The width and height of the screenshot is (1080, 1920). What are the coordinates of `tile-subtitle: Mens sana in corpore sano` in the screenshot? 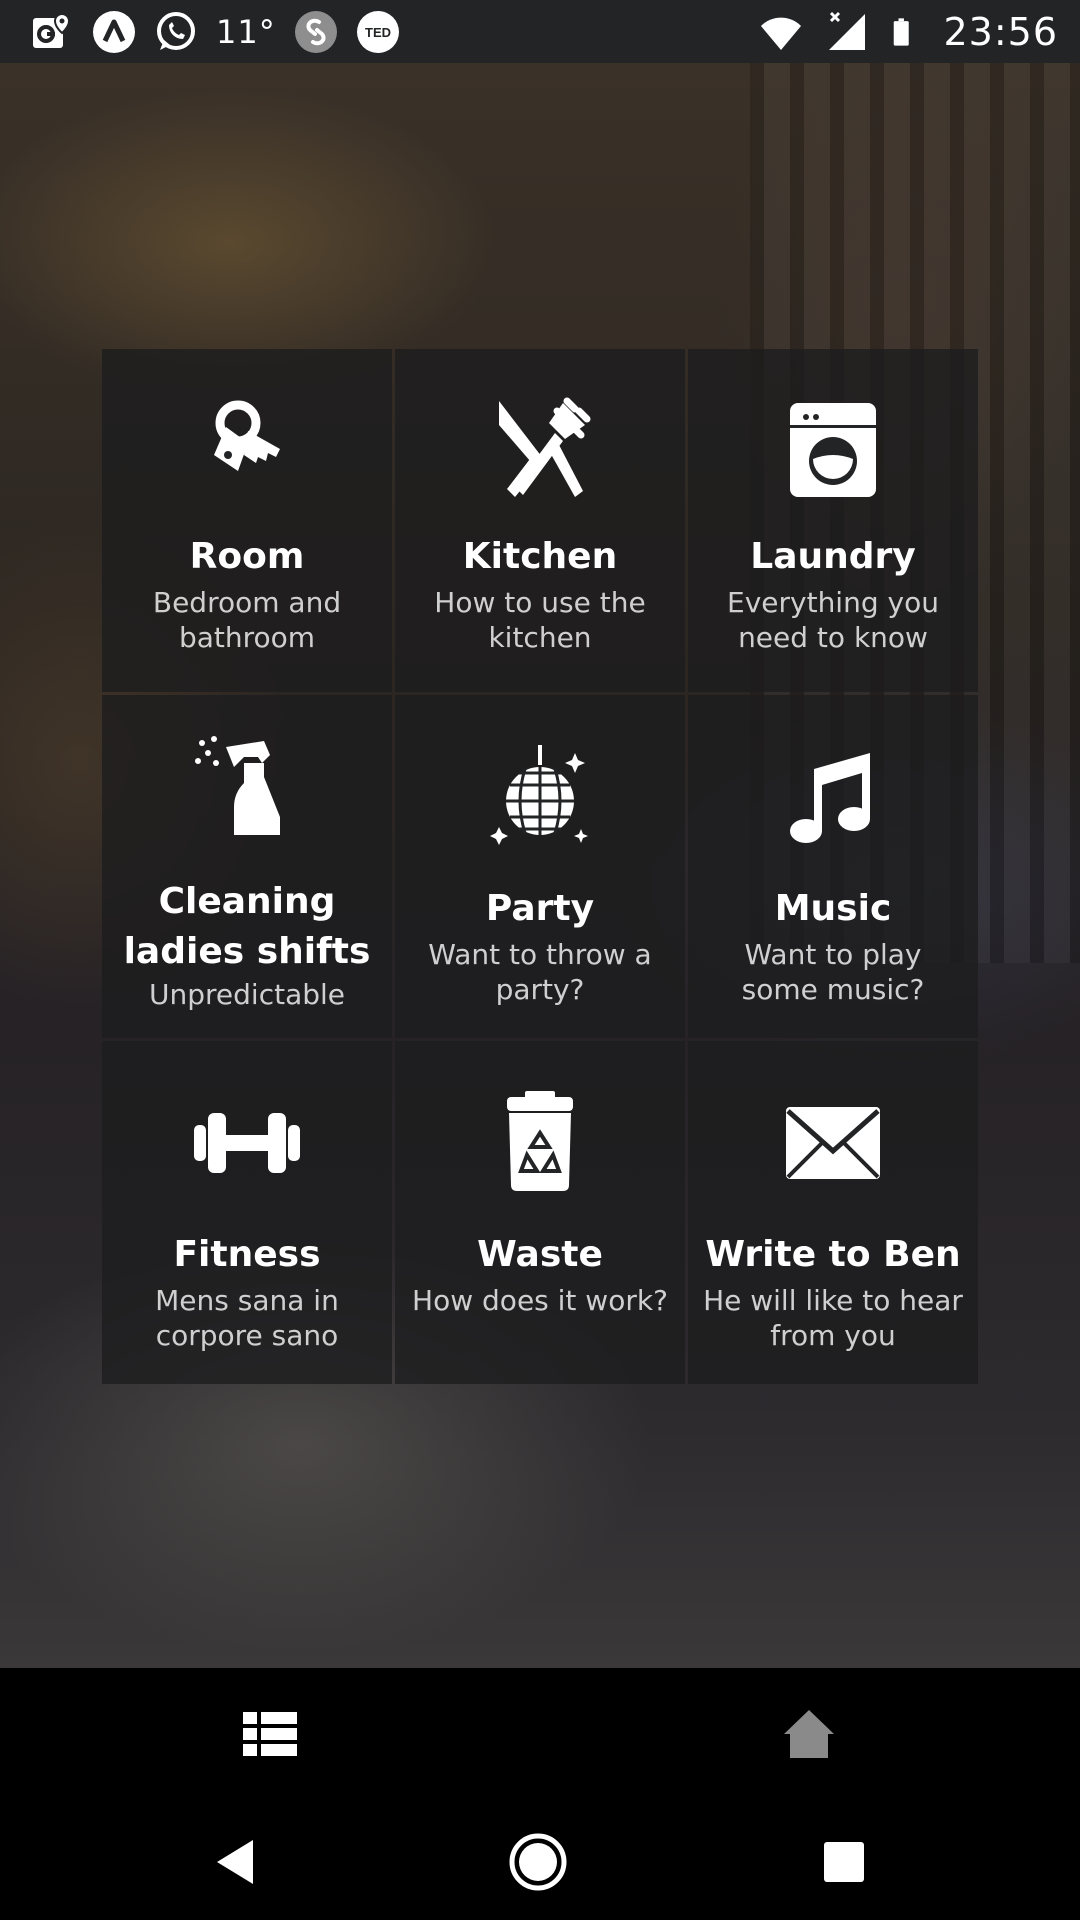 It's located at (247, 1318).